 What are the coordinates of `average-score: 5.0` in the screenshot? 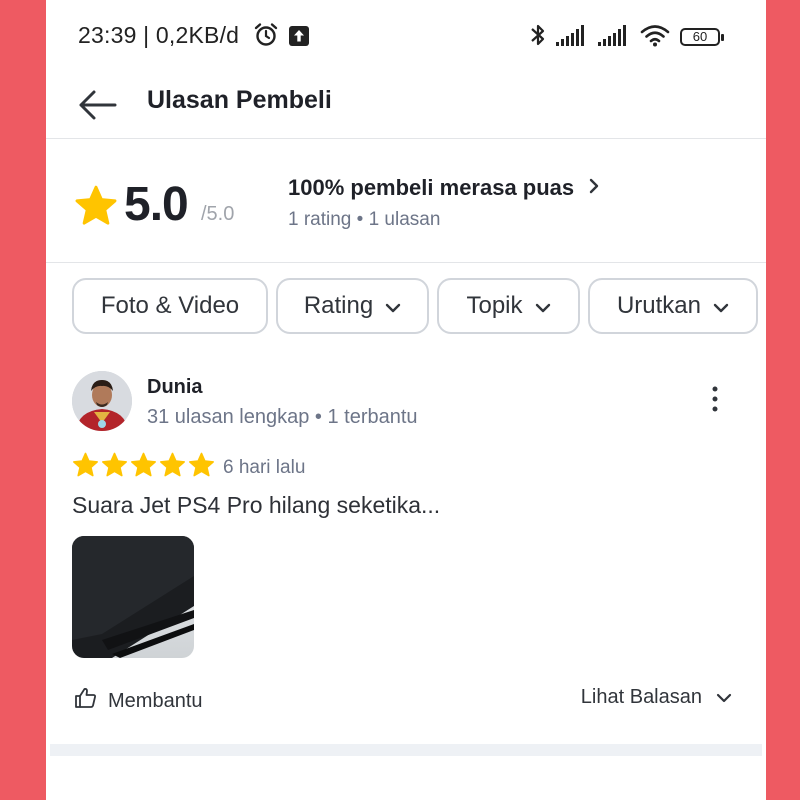 It's located at (156, 204).